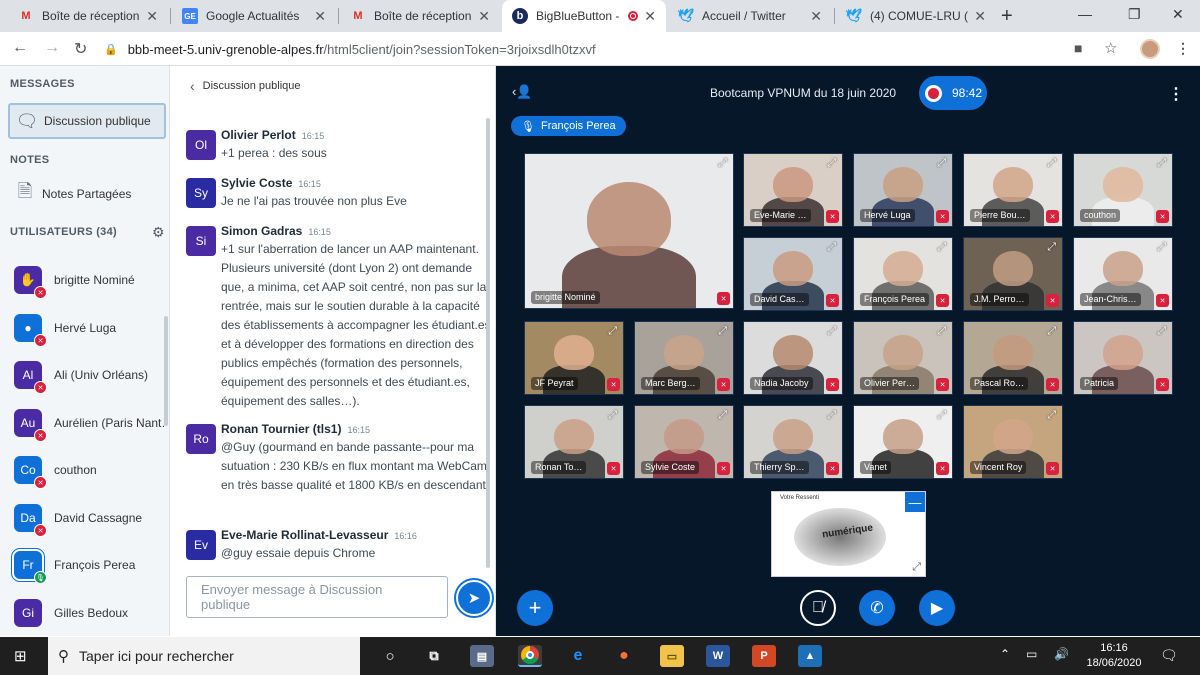  Describe the element at coordinates (1100, 215) in the screenshot. I see `video-tile-name: couthon` at that location.